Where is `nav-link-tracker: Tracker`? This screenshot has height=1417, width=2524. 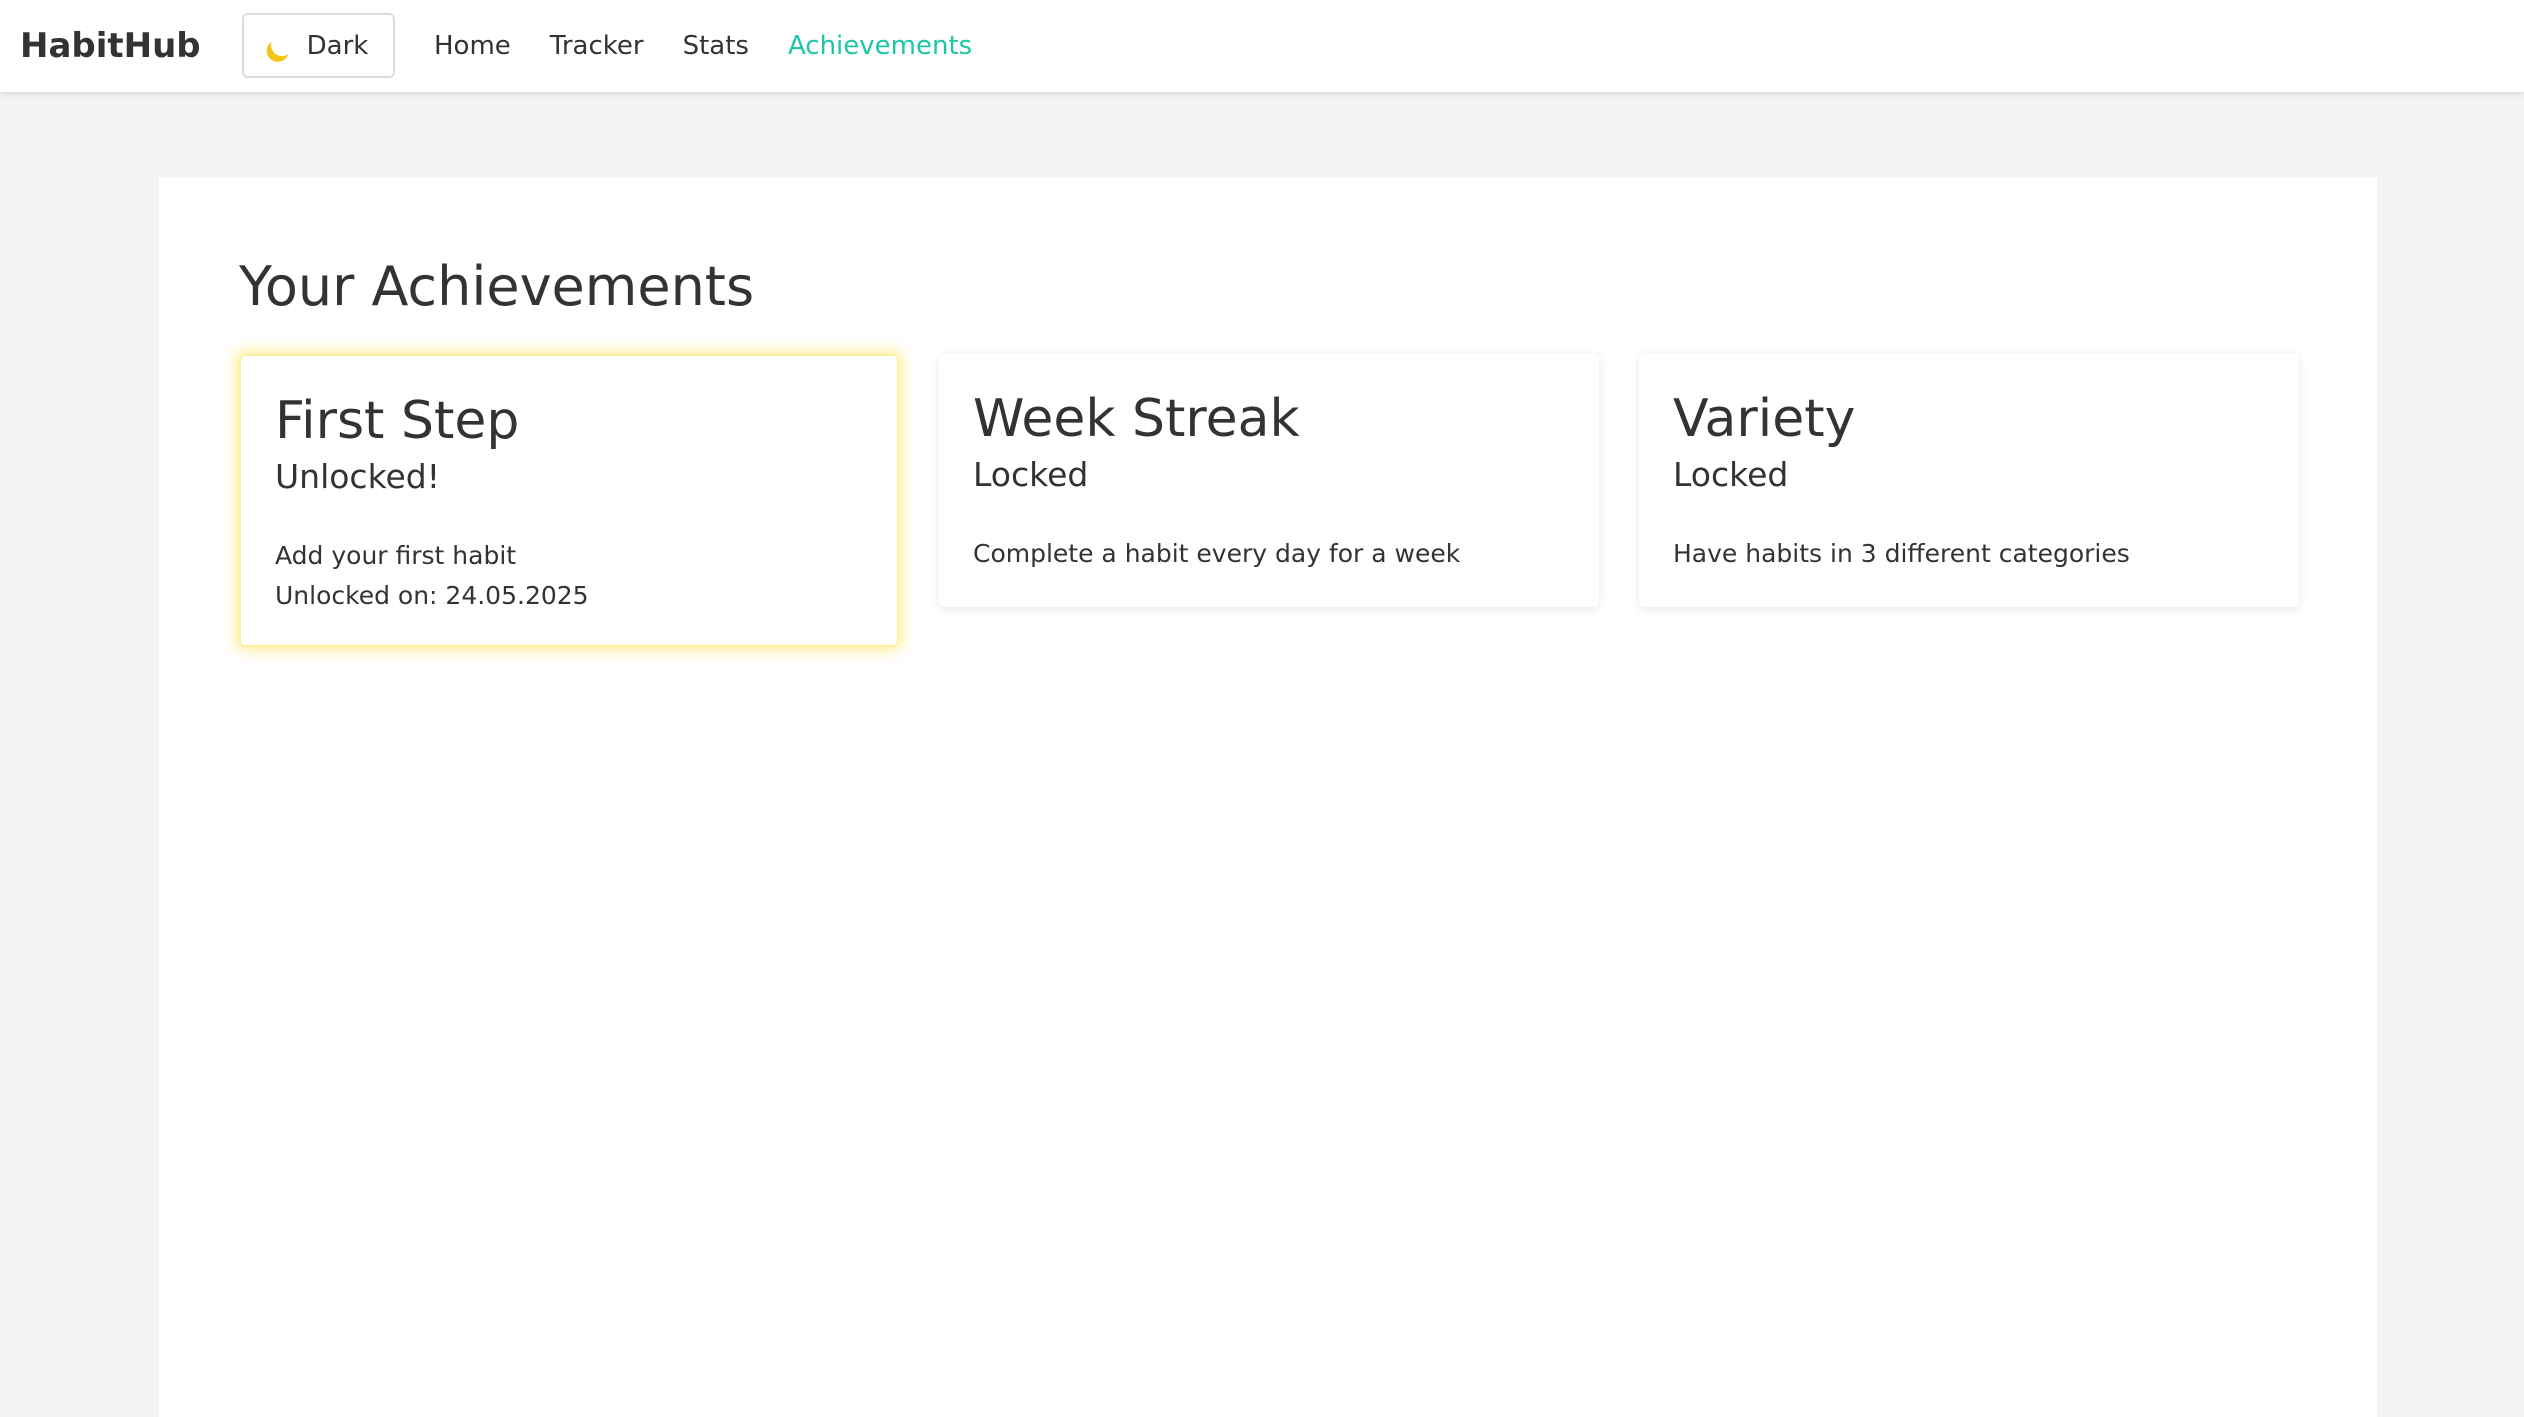 nav-link-tracker: Tracker is located at coordinates (597, 46).